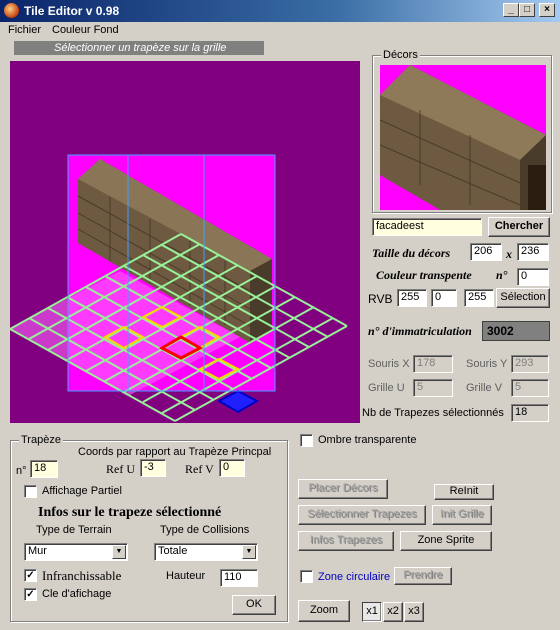 This screenshot has height=630, width=560. Describe the element at coordinates (239, 578) in the screenshot. I see `height-input: 110` at that location.